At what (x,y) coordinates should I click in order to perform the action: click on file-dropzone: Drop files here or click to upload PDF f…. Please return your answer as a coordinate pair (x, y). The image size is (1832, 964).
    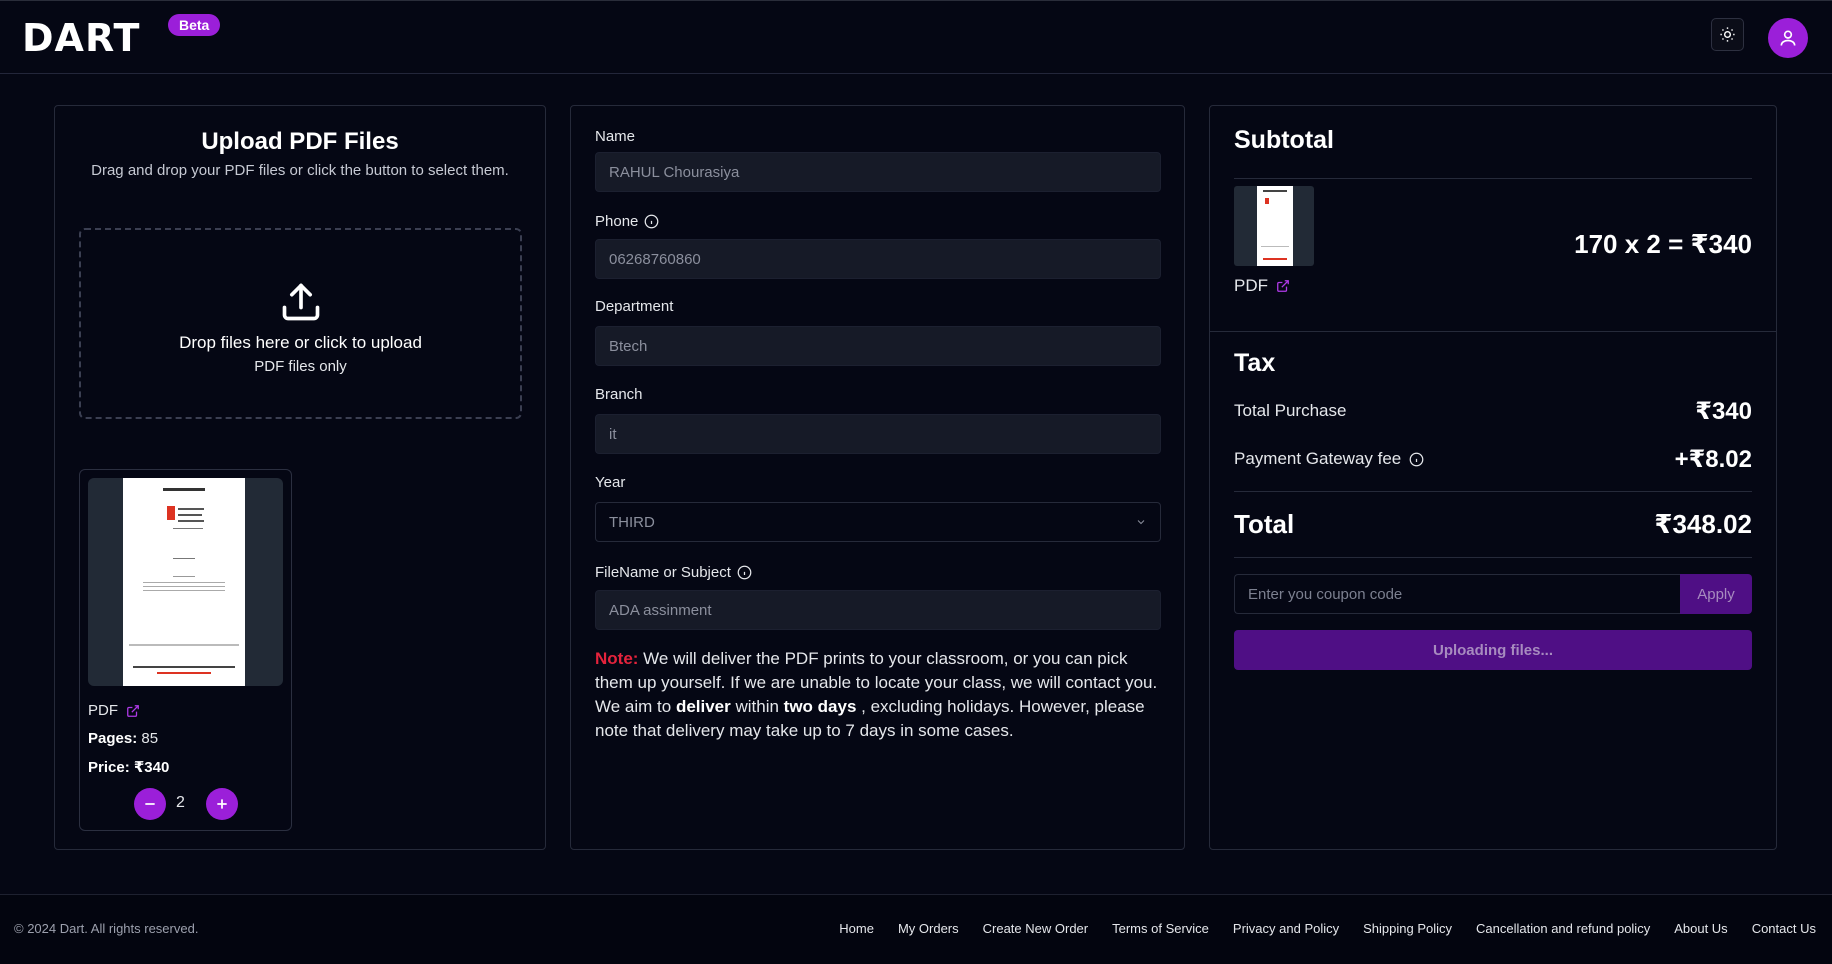
    Looking at the image, I should click on (300, 323).